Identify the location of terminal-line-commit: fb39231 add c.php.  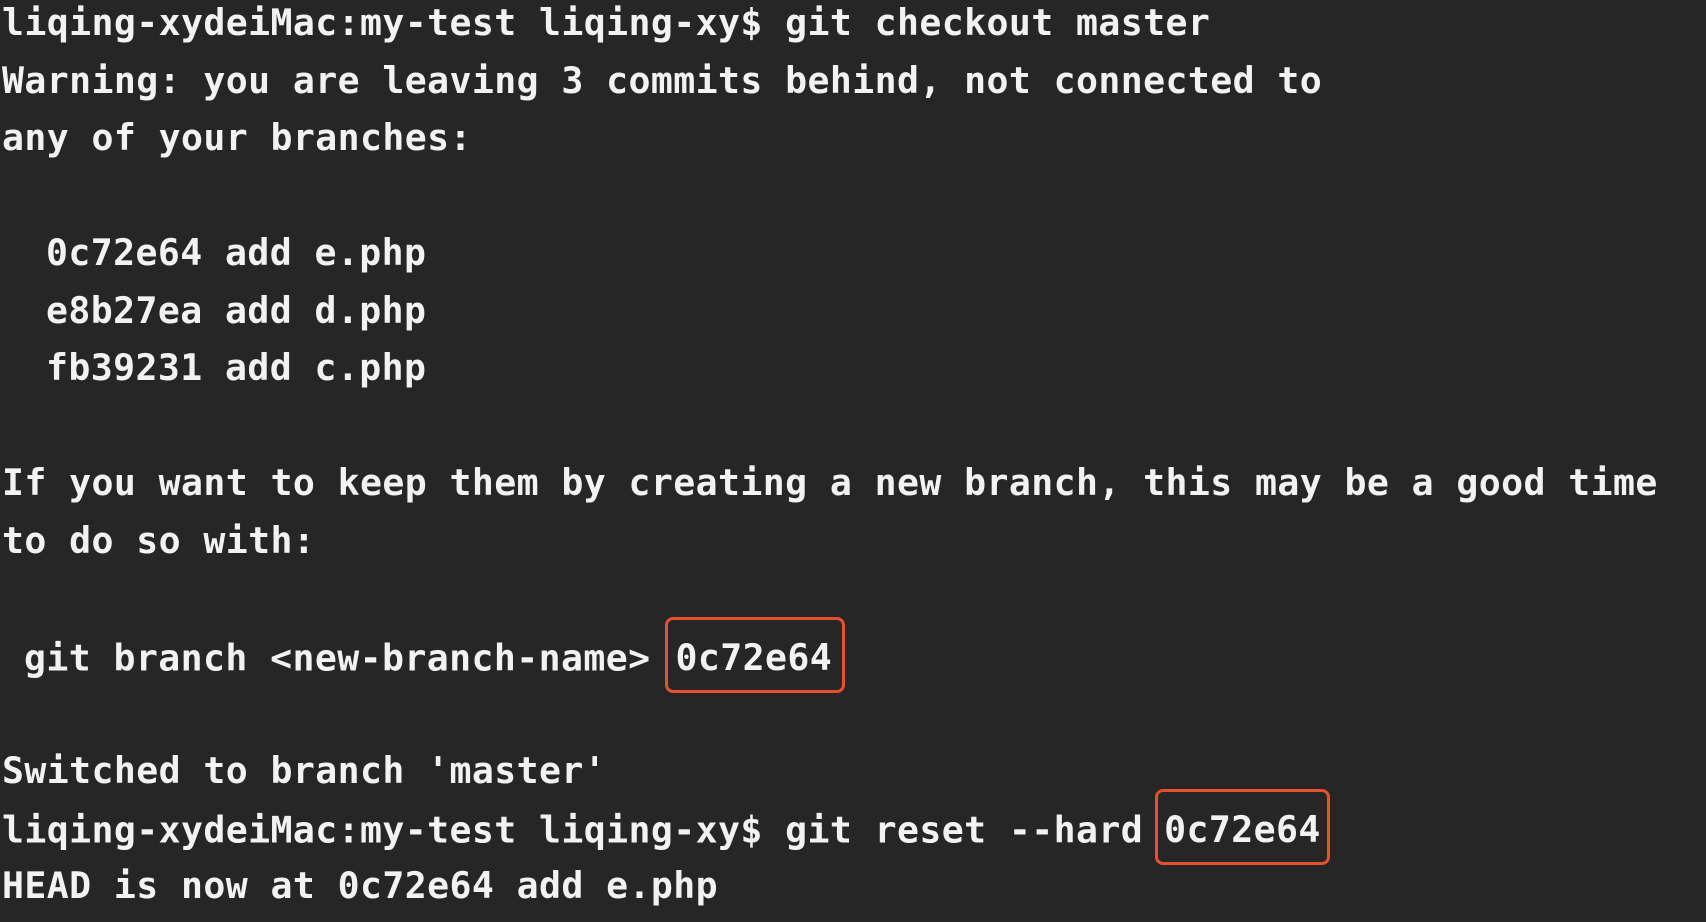
(236, 367).